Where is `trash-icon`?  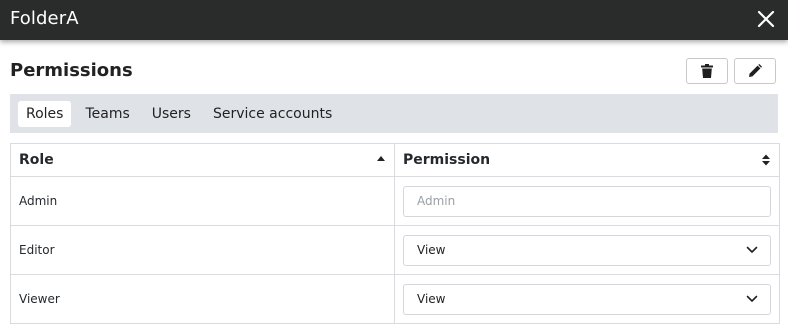 trash-icon is located at coordinates (707, 70).